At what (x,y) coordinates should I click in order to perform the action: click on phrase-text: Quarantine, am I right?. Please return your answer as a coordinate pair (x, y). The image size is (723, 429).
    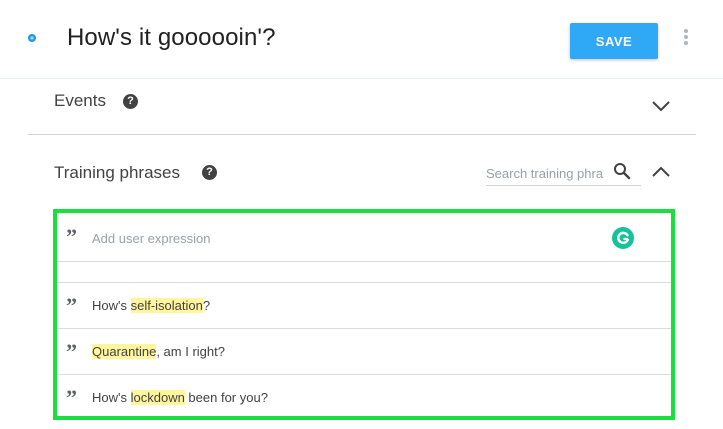
    Looking at the image, I should click on (158, 351).